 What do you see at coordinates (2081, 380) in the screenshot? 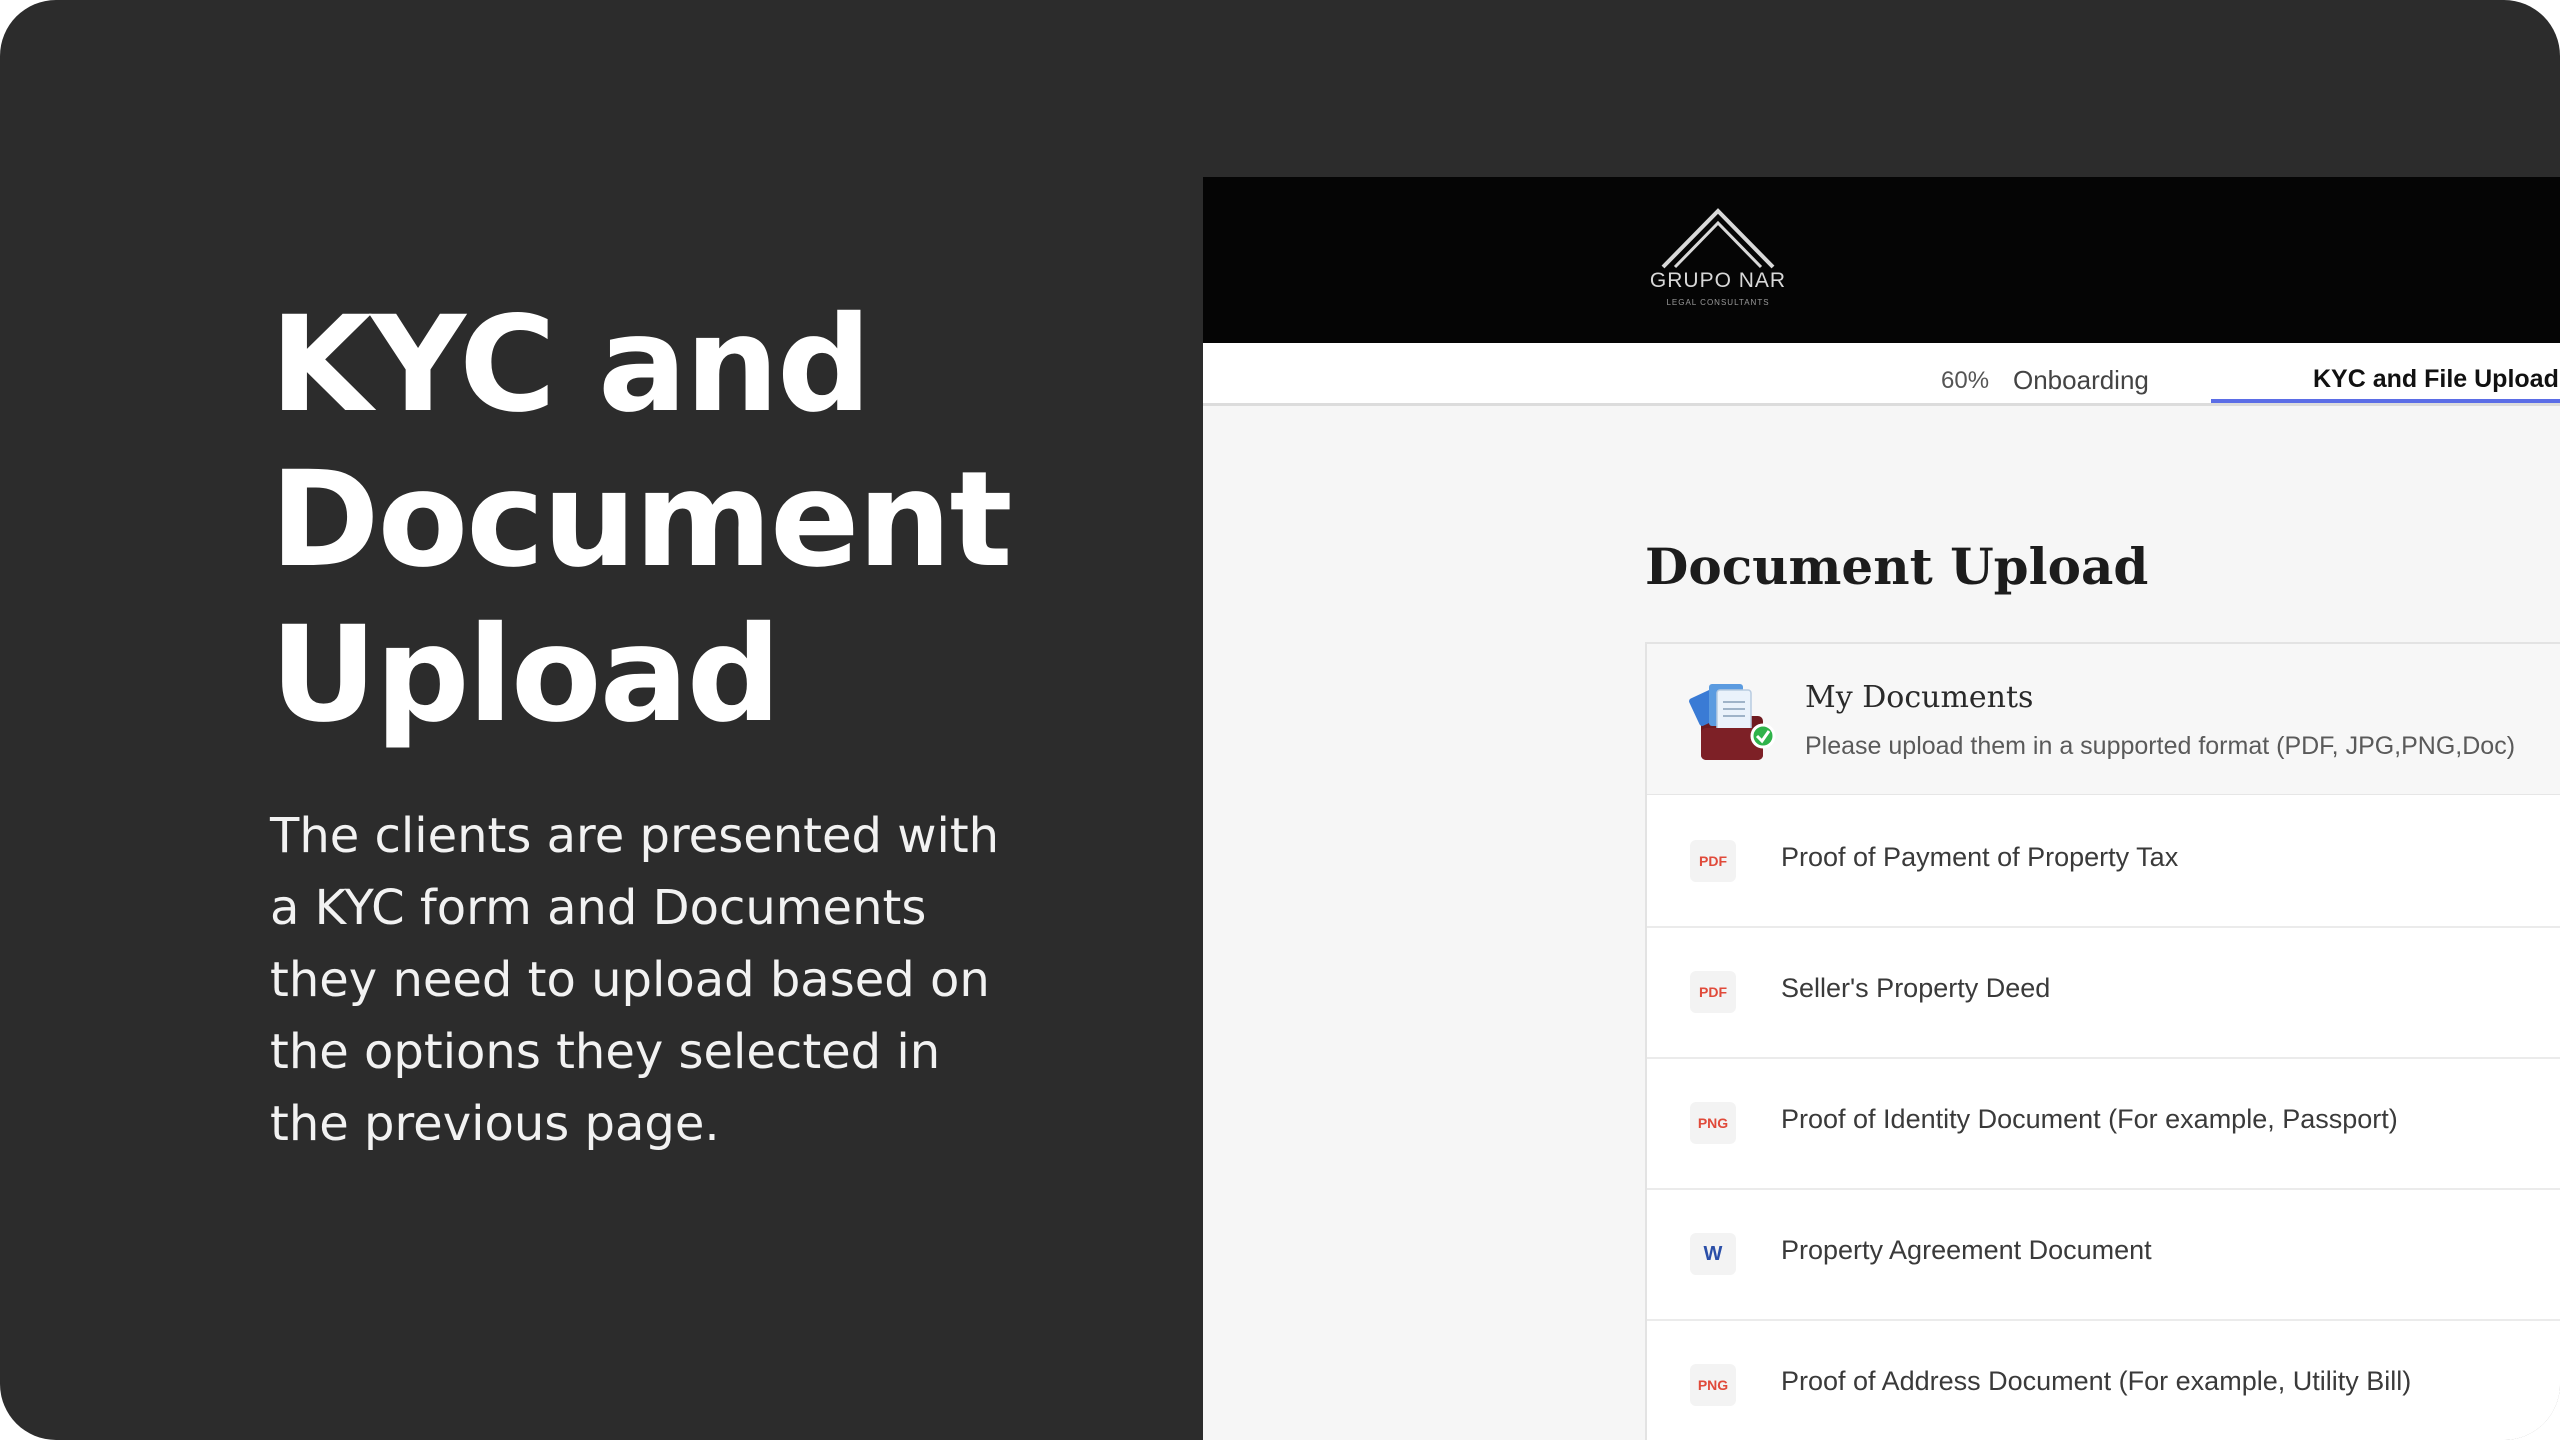
I see `tab-onboarding: Onboarding` at bounding box center [2081, 380].